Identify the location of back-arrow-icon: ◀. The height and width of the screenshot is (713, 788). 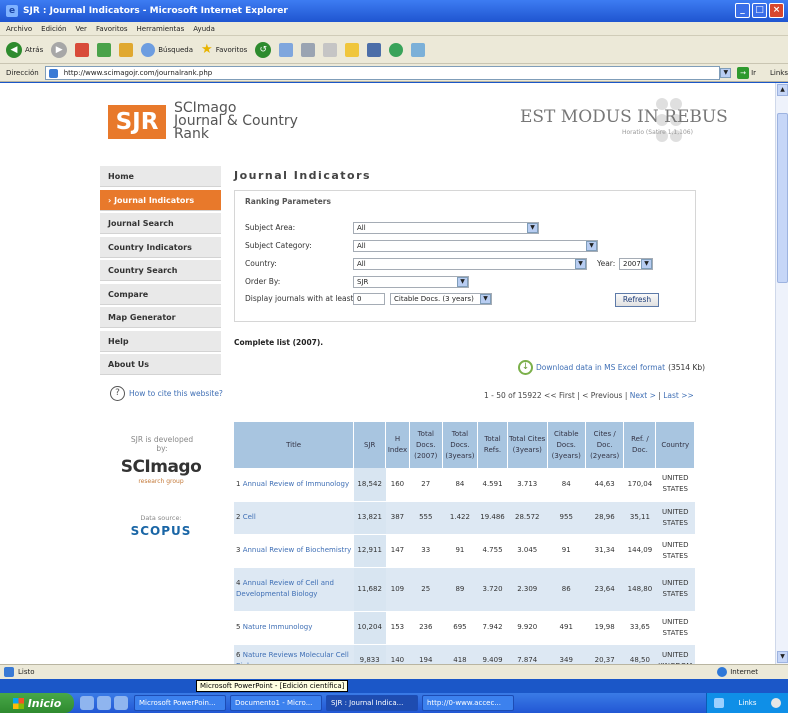
(14, 49).